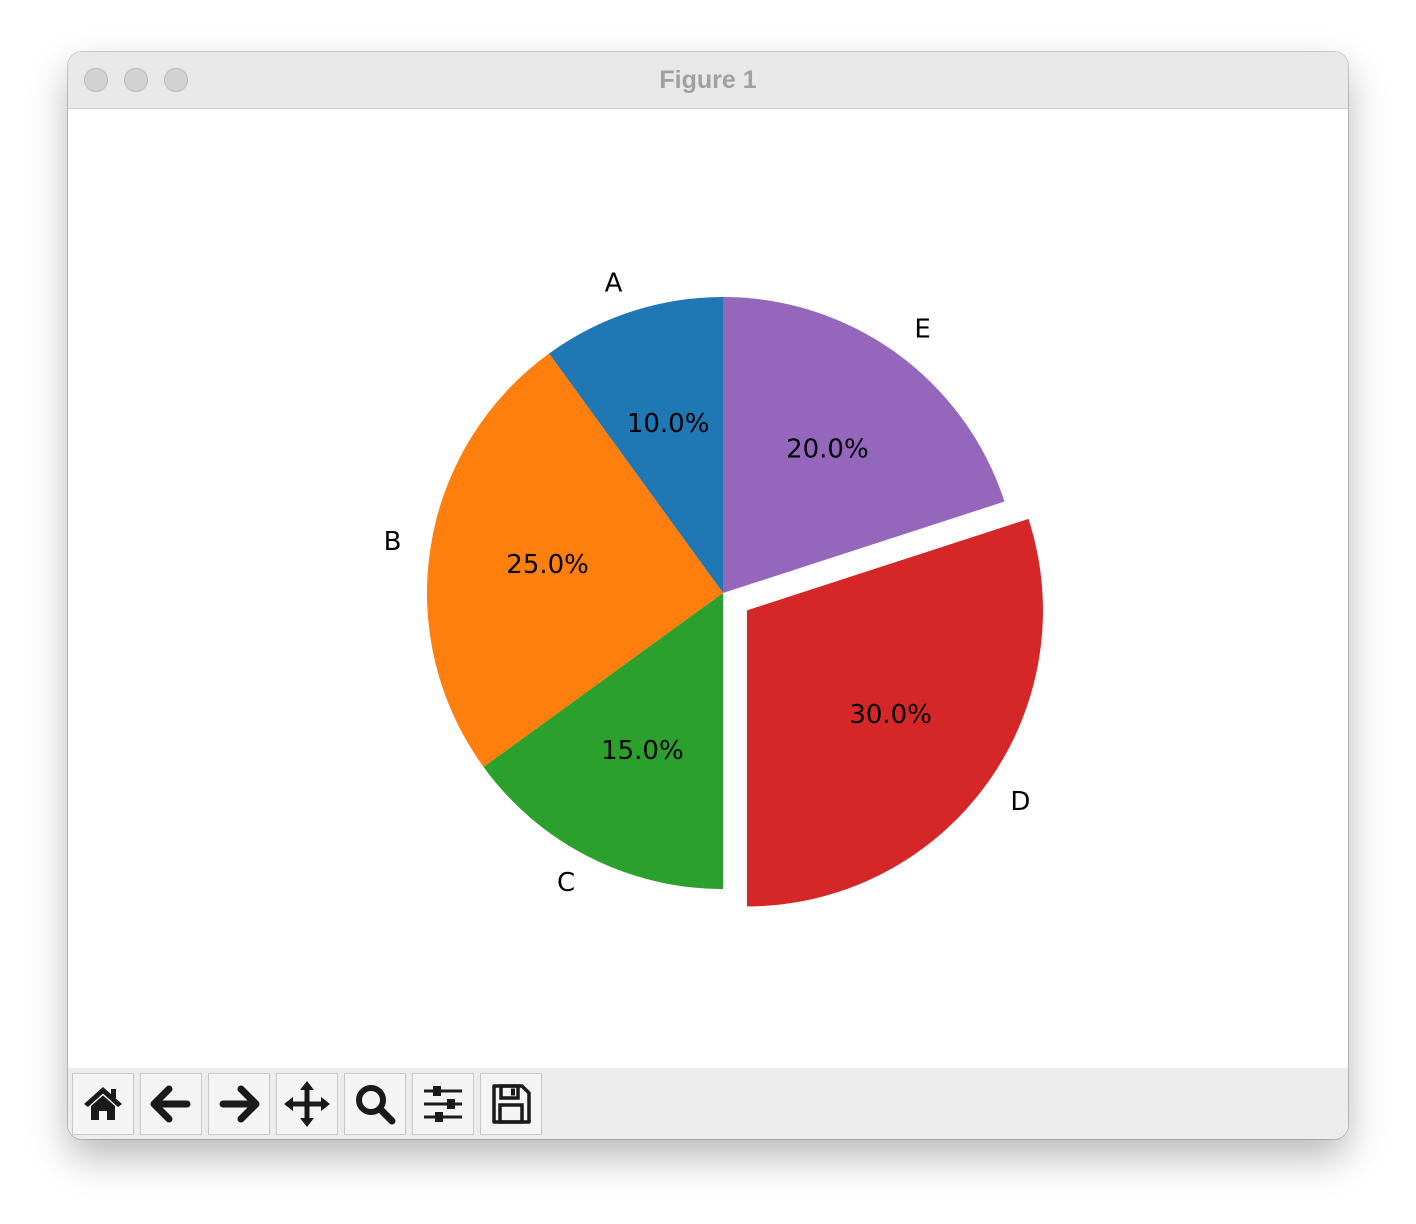 This screenshot has height=1224, width=1416. What do you see at coordinates (827, 449) in the screenshot?
I see `pct-label-e: 20.0%` at bounding box center [827, 449].